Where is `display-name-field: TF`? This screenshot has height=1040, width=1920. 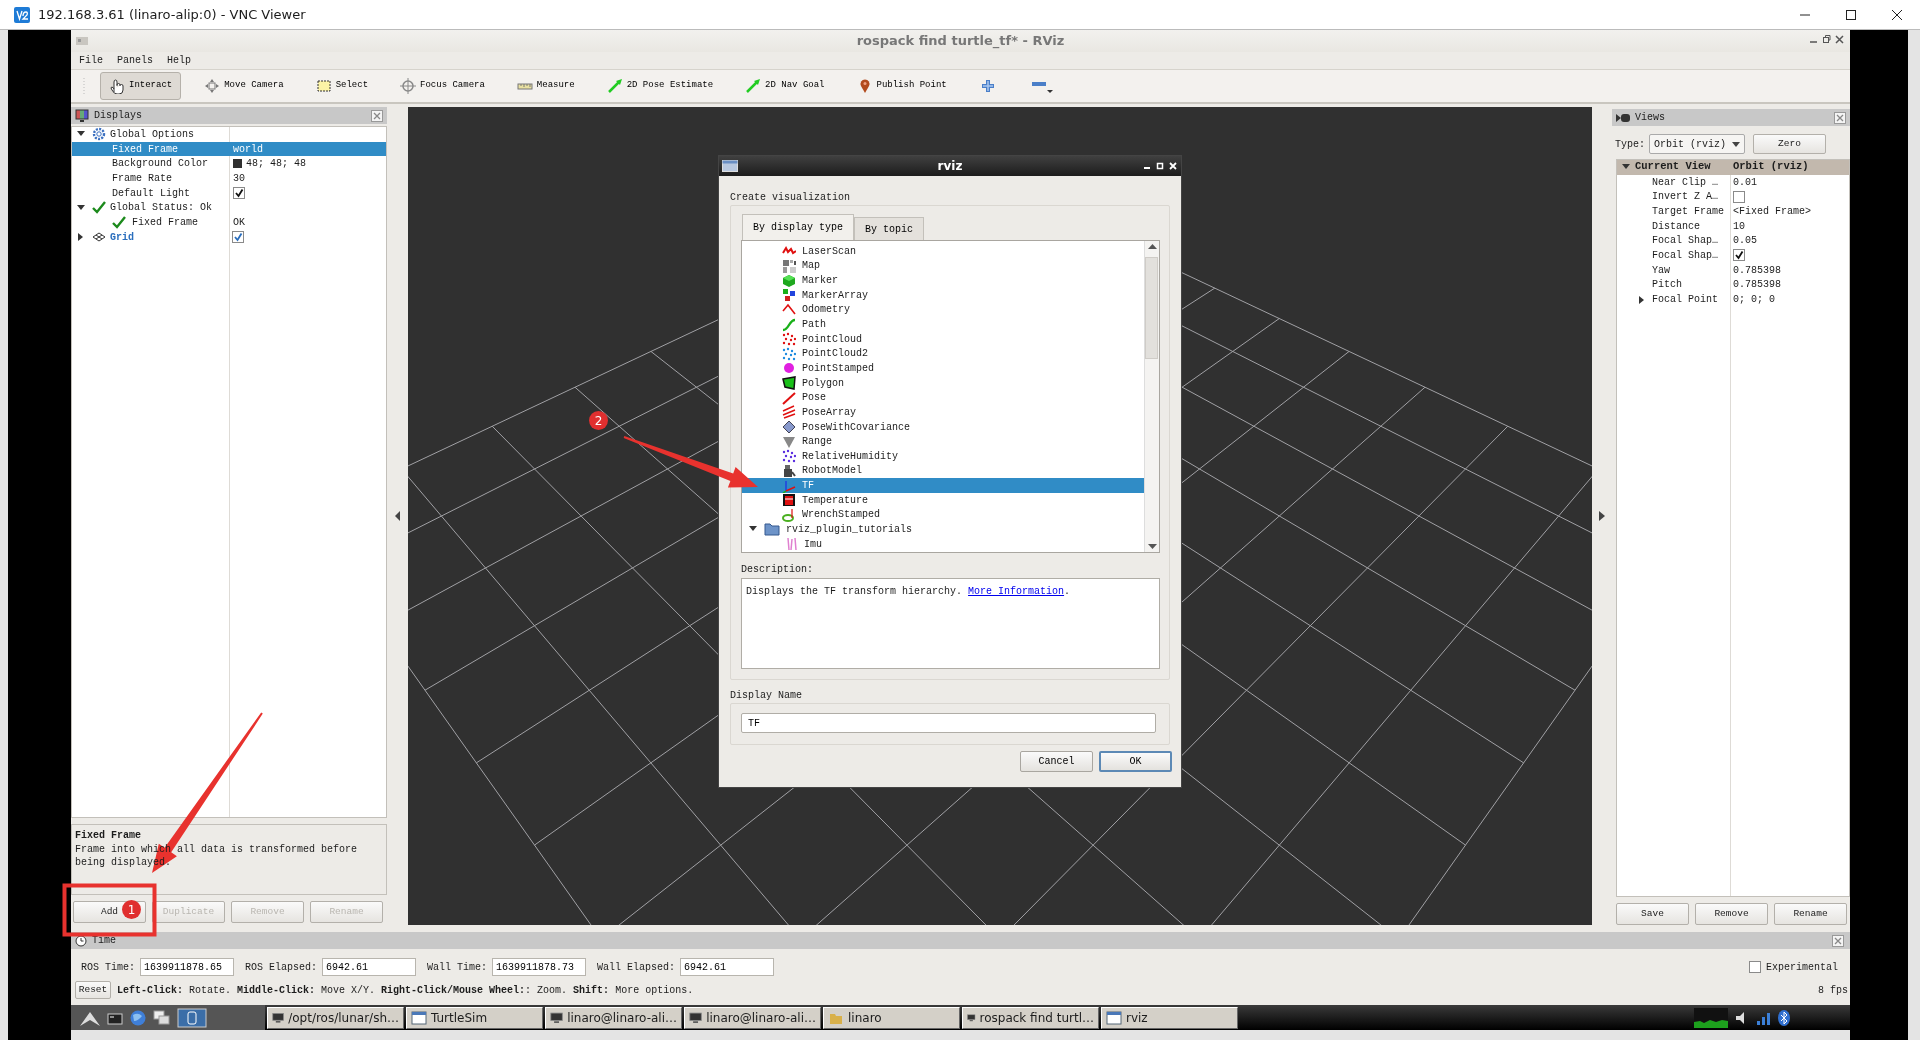 display-name-field: TF is located at coordinates (948, 723).